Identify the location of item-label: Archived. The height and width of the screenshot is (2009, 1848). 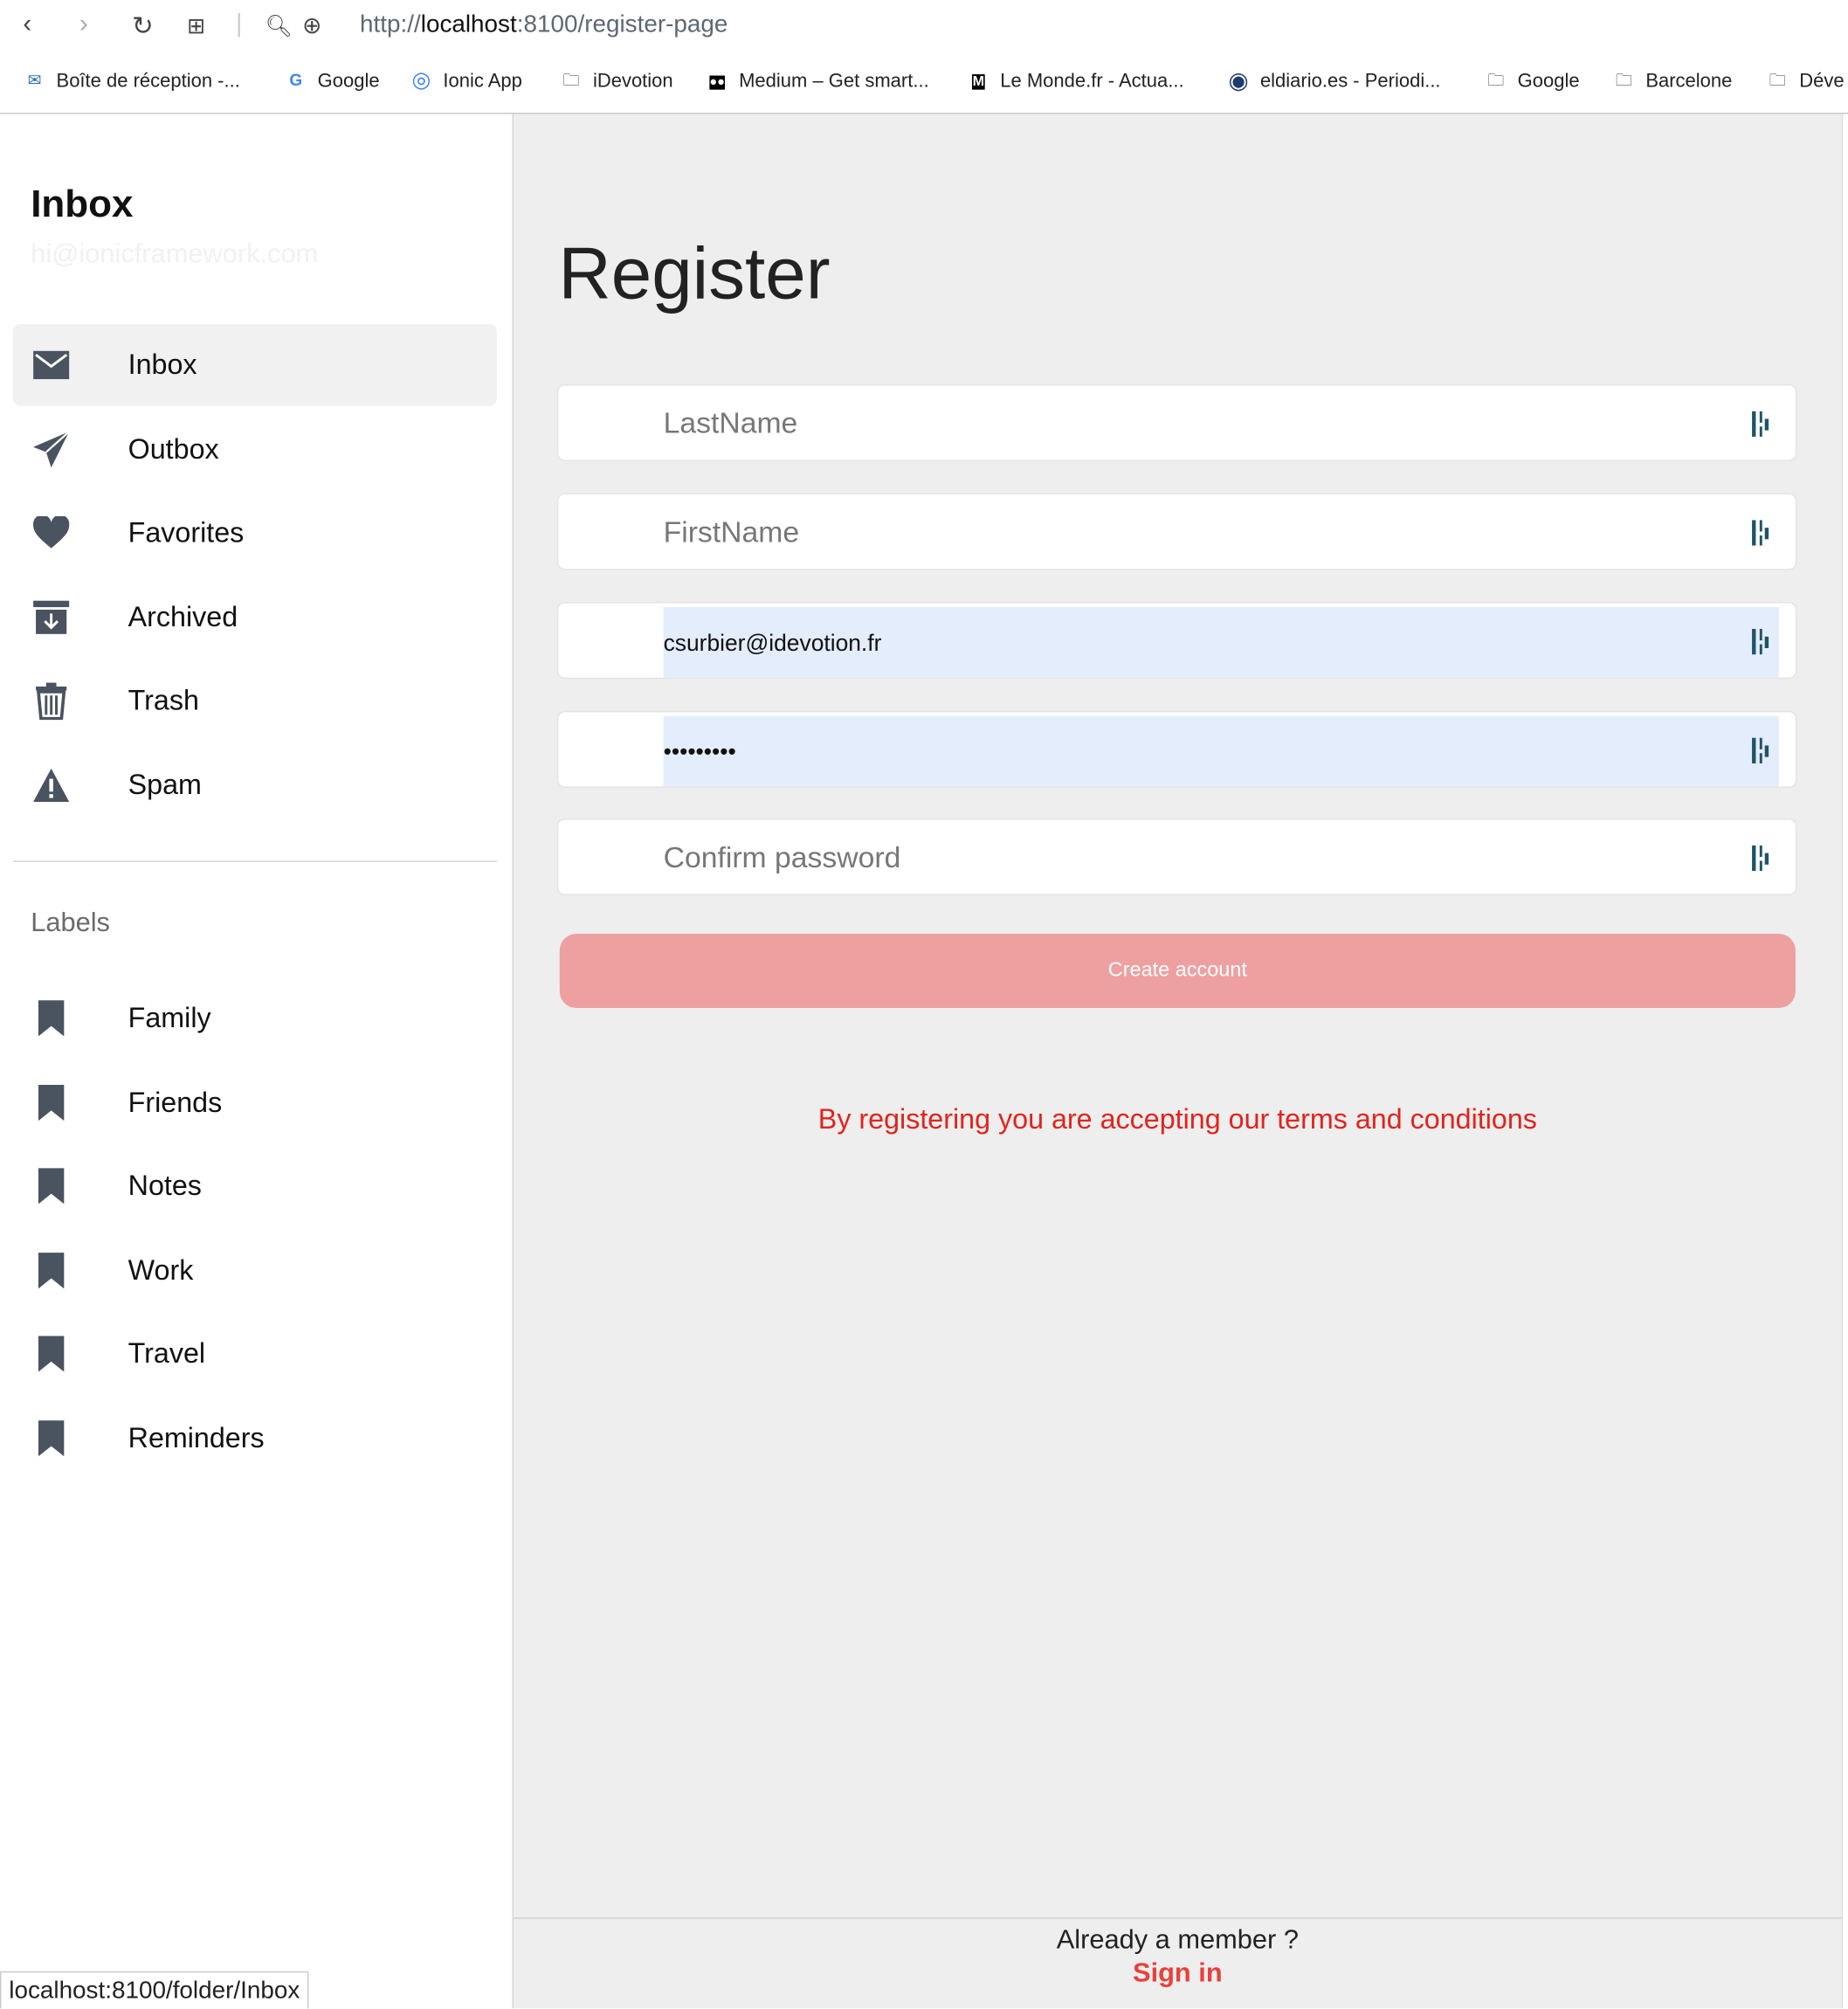
(183, 616).